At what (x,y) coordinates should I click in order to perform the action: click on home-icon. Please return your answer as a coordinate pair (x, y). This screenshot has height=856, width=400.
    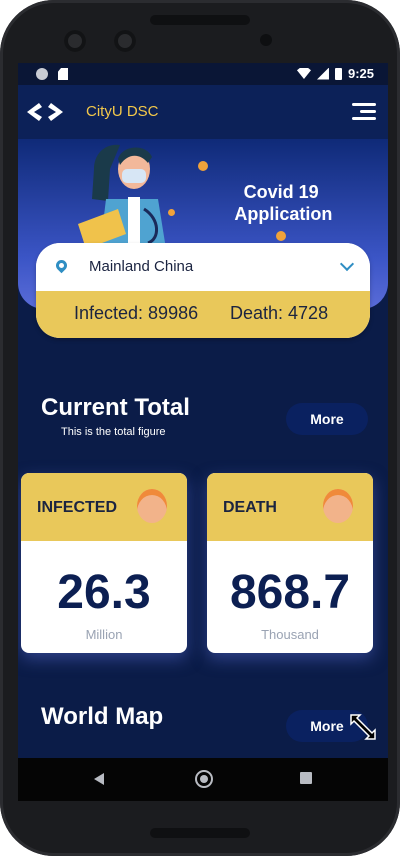
    Looking at the image, I should click on (204, 779).